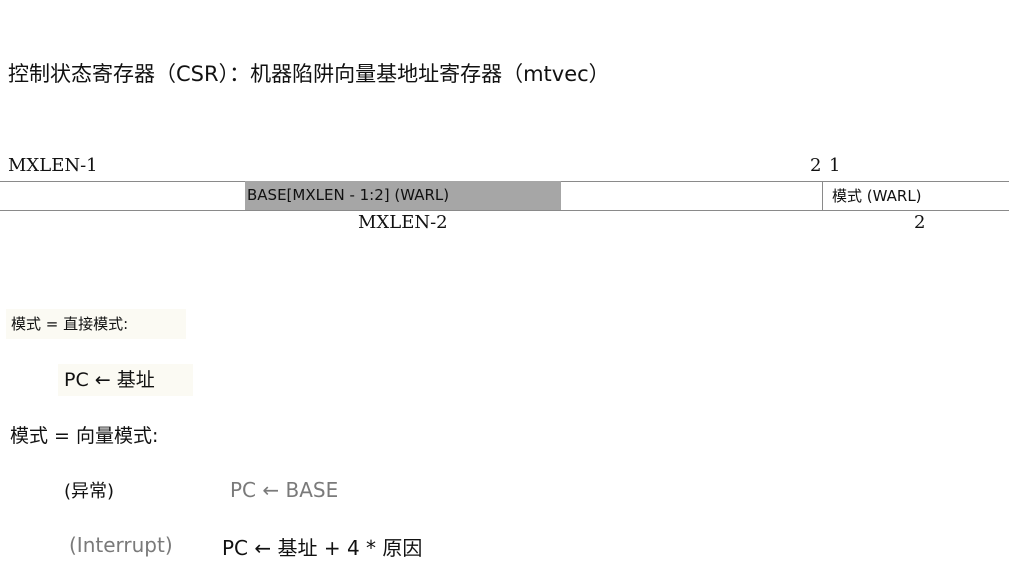  What do you see at coordinates (322, 548) in the screenshot?
I see `interrupt-formula: PC ← 基址 + 4 * 原因` at bounding box center [322, 548].